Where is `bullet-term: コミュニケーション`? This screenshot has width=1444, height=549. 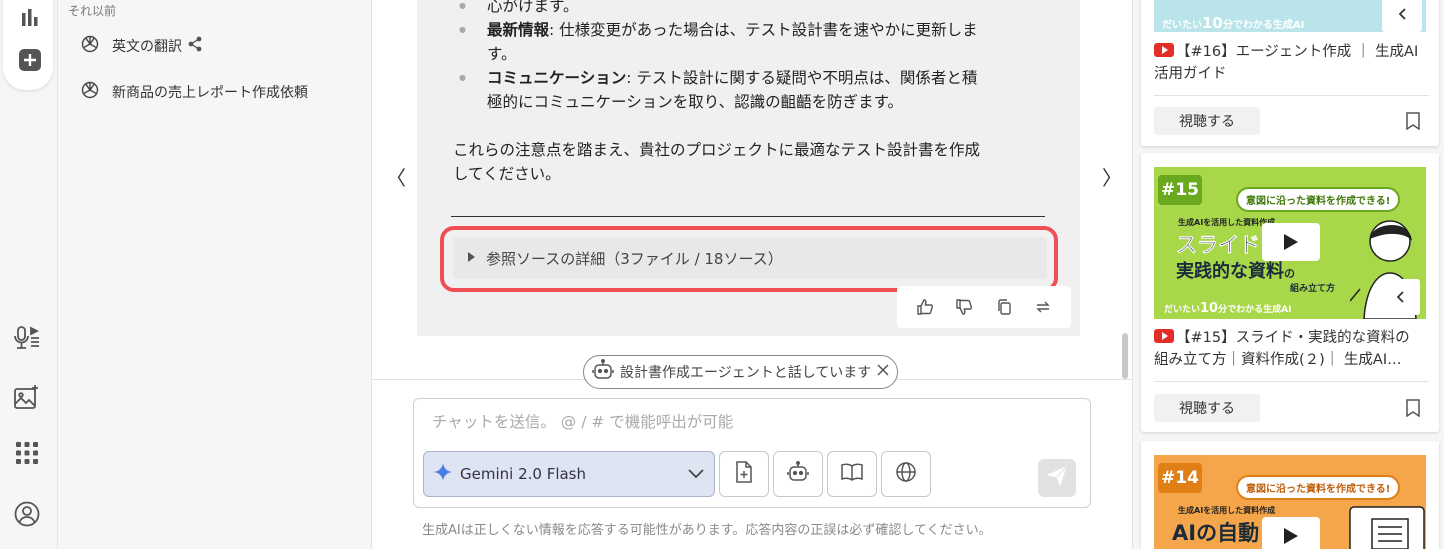
bullet-term: コミュニケーション is located at coordinates (557, 78).